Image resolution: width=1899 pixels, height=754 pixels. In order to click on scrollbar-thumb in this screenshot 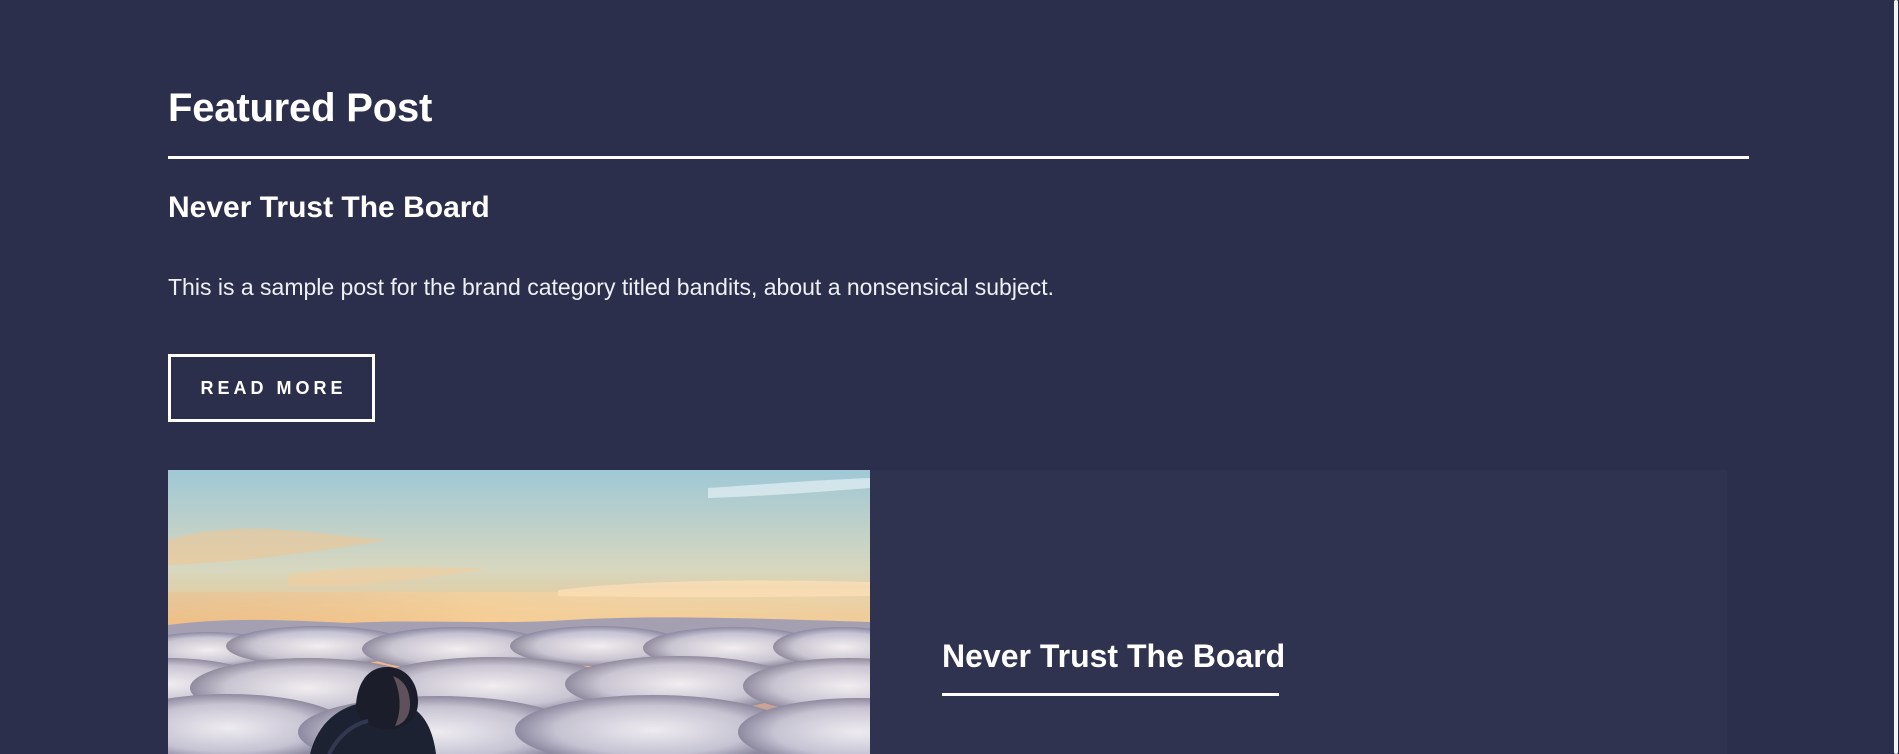, I will do `click(1896, 377)`.